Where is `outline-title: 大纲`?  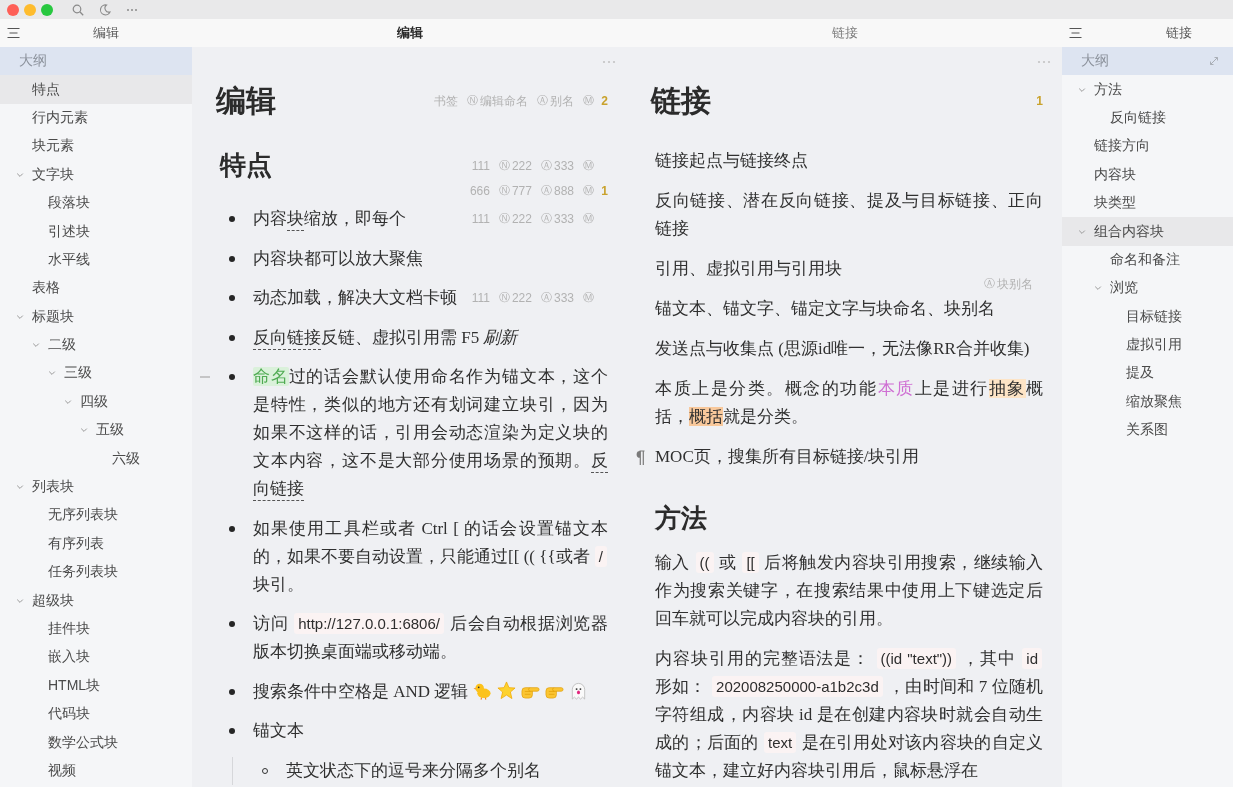
outline-title: 大纲 is located at coordinates (1095, 61).